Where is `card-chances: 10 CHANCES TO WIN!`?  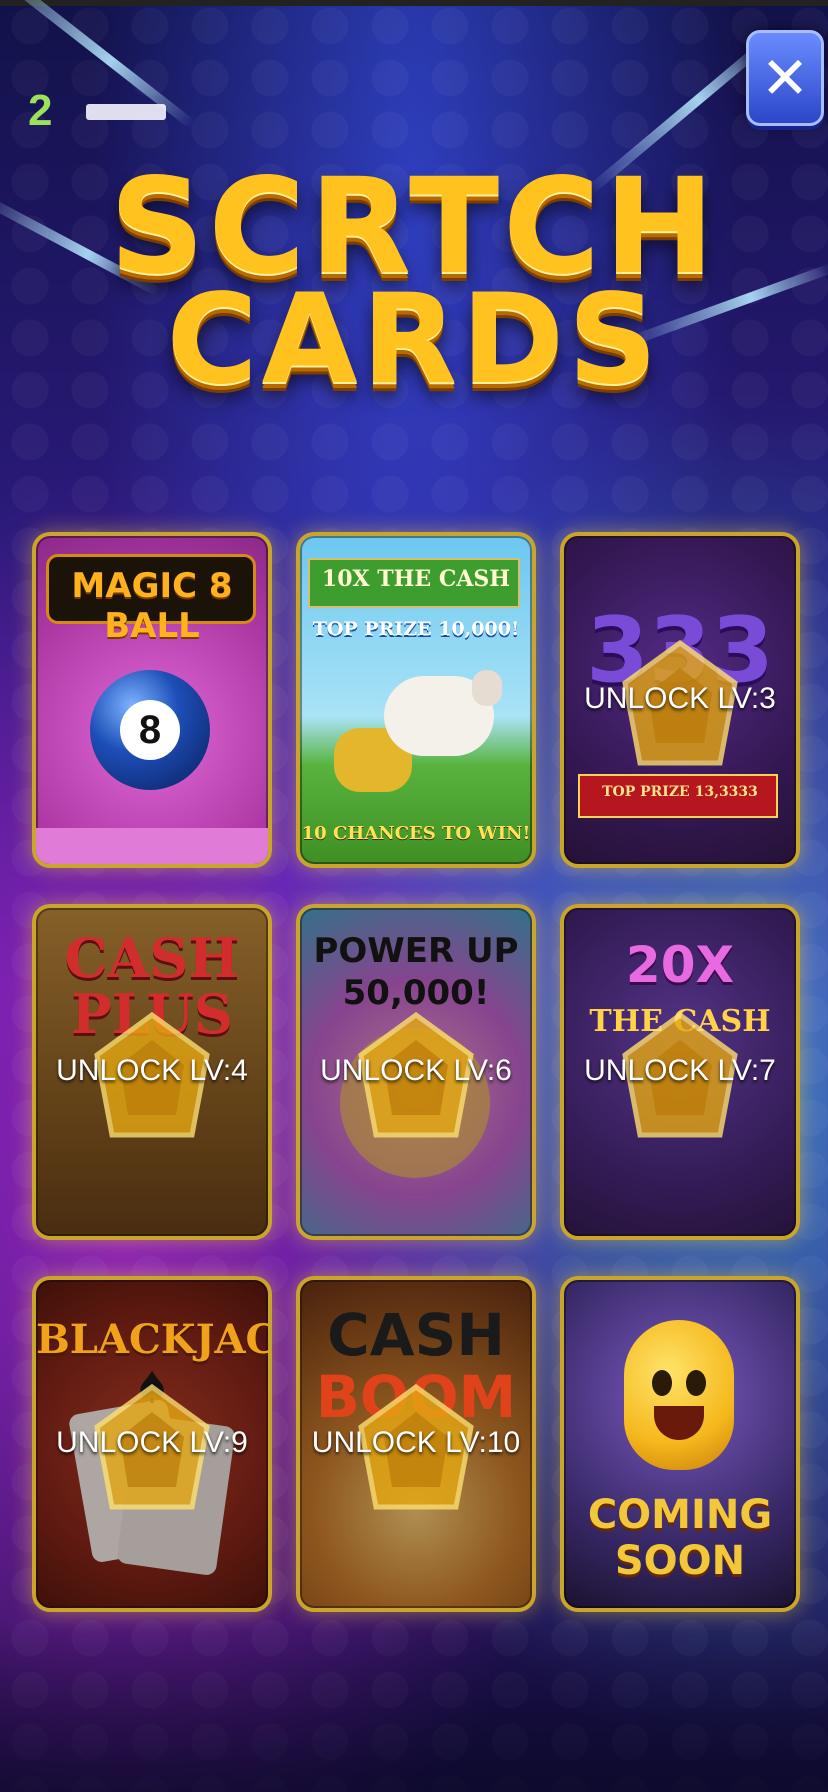
card-chances: 10 CHANCES TO WIN! is located at coordinates (416, 833).